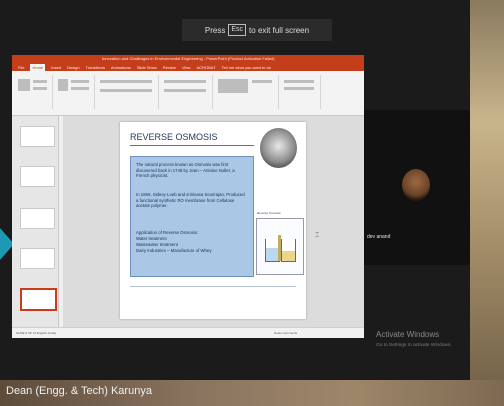  Describe the element at coordinates (24, 85) in the screenshot. I see `paste-icon` at that location.